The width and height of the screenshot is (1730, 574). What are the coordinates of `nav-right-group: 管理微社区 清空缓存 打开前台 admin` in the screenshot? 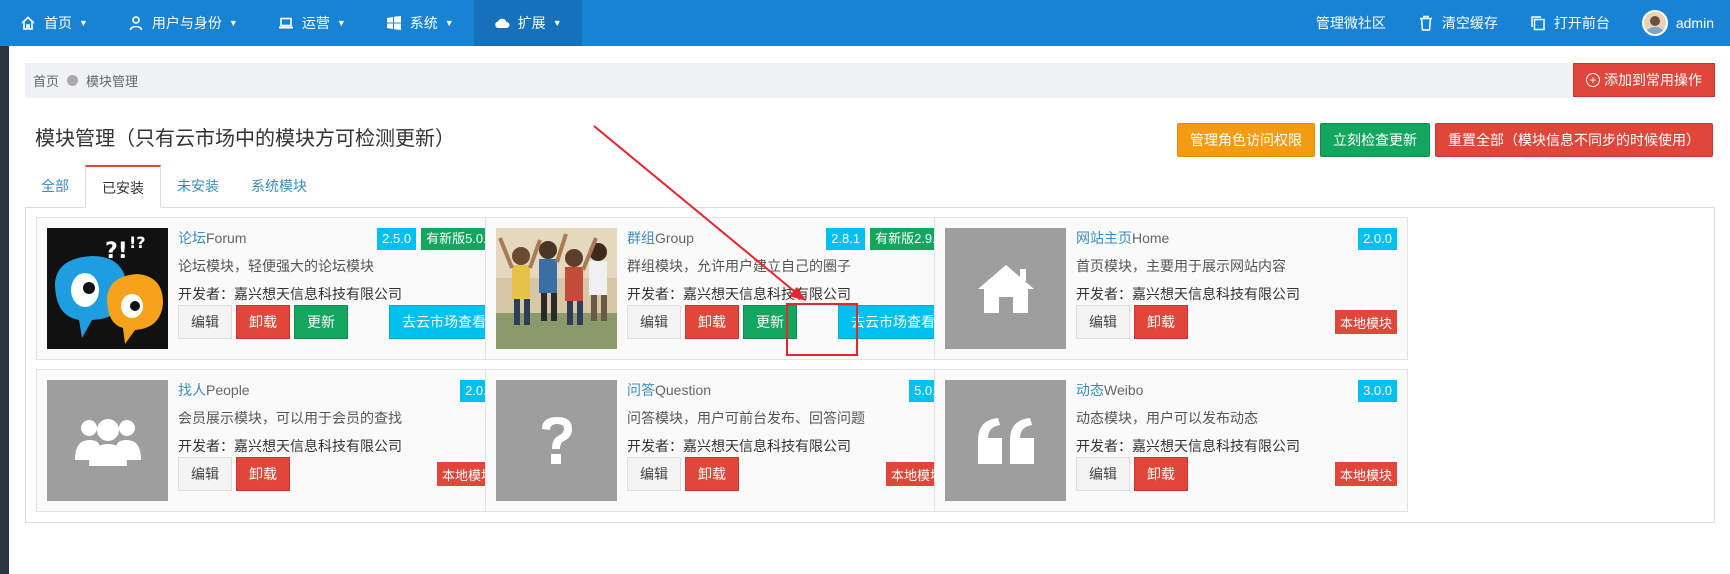 It's located at (1515, 23).